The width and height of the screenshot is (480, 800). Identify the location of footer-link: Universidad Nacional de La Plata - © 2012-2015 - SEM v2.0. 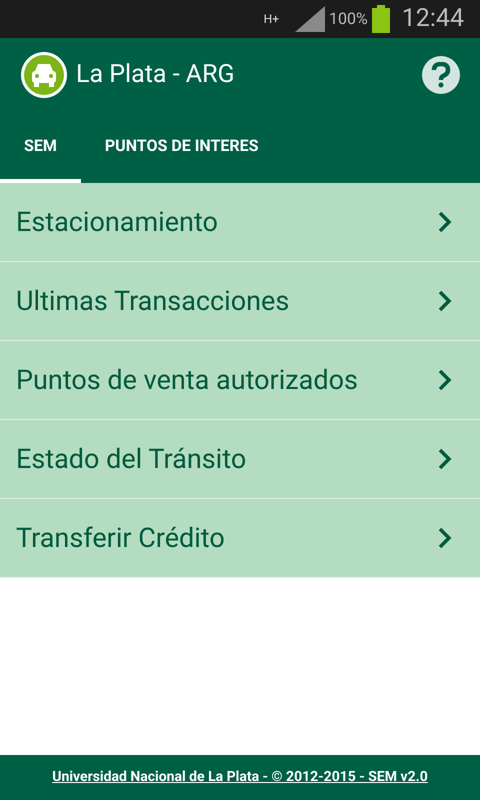
(240, 777).